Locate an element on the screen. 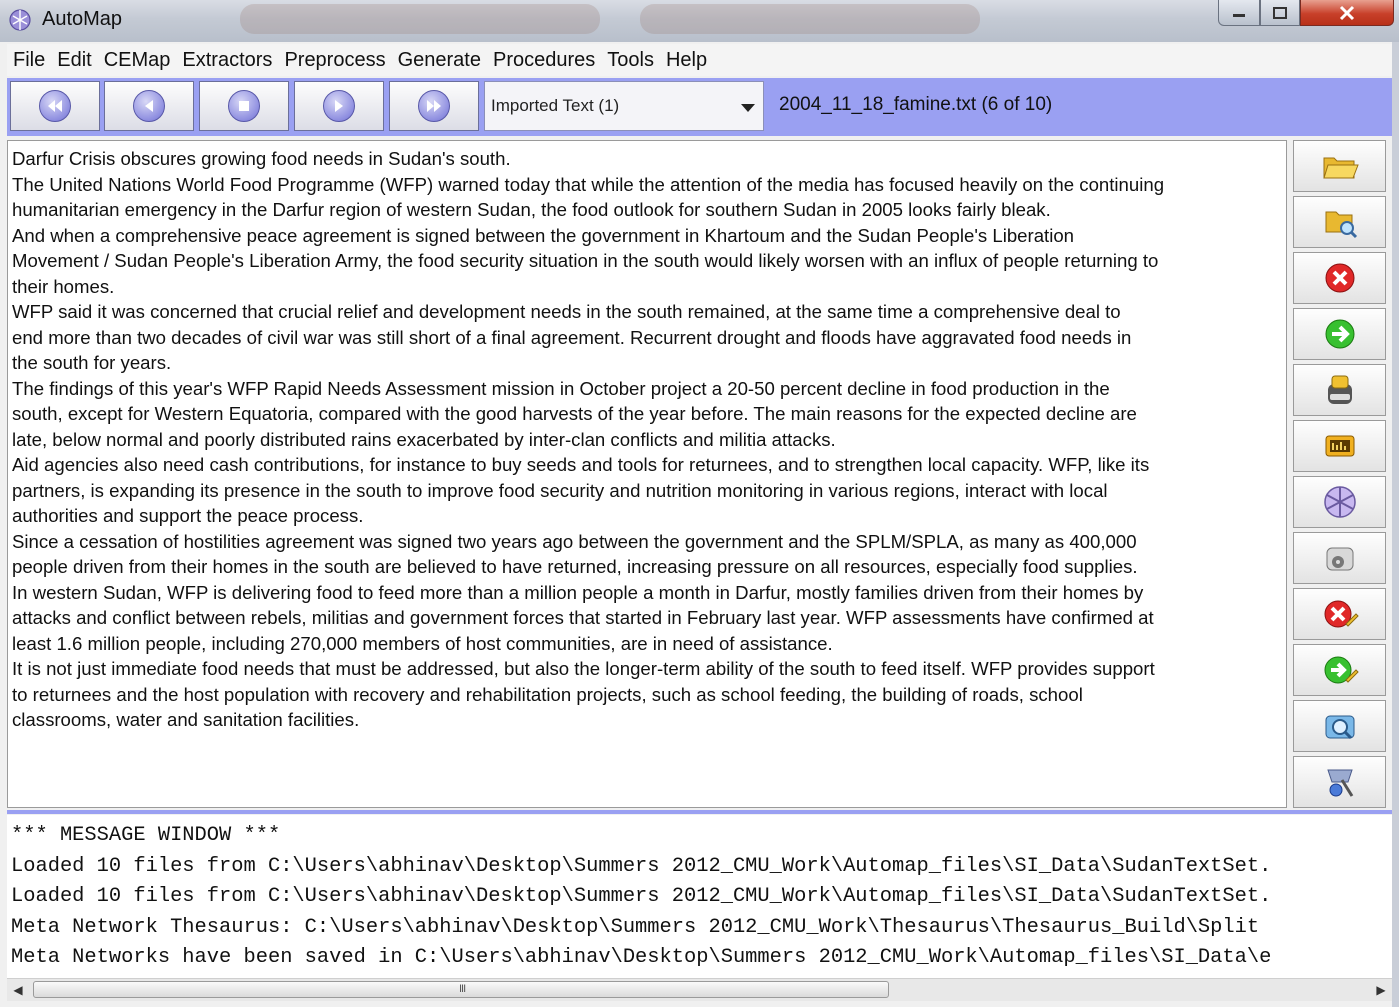 The width and height of the screenshot is (1399, 1007). display-button is located at coordinates (1339, 446).